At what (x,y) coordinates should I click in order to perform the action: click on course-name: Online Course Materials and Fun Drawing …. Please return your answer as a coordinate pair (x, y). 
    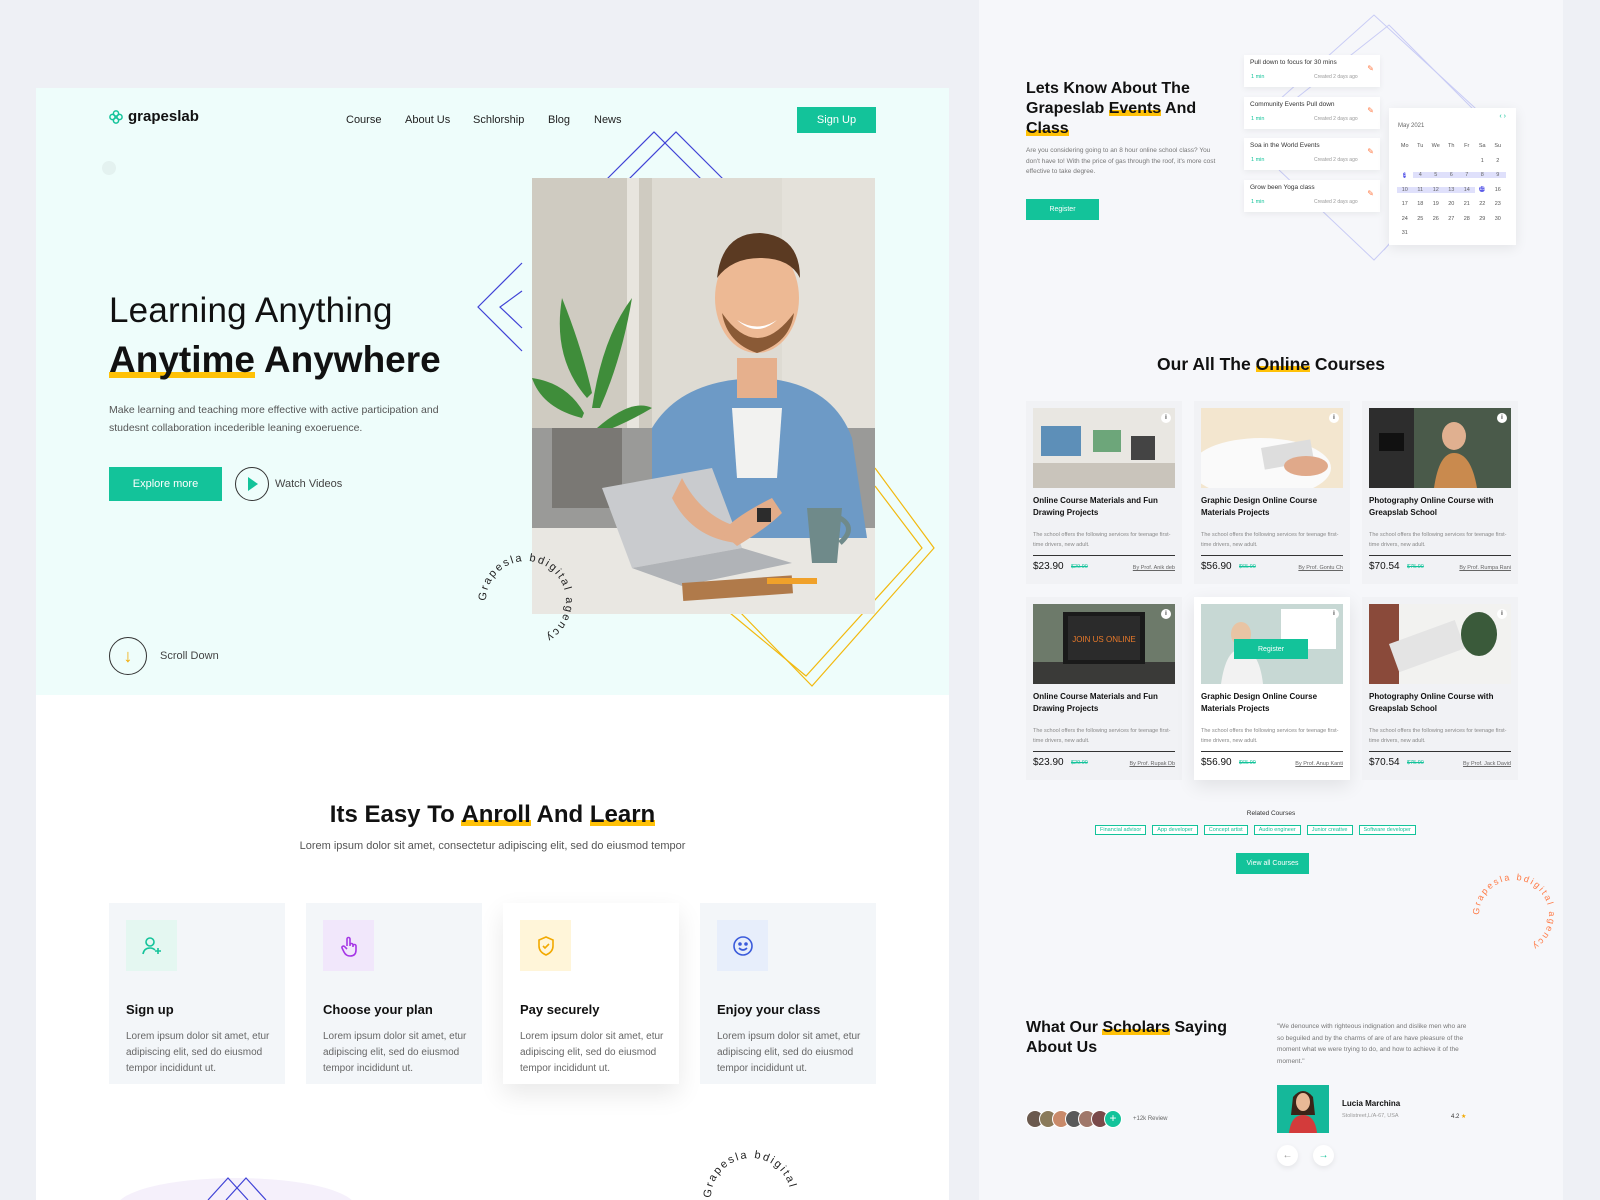
    Looking at the image, I should click on (1095, 702).